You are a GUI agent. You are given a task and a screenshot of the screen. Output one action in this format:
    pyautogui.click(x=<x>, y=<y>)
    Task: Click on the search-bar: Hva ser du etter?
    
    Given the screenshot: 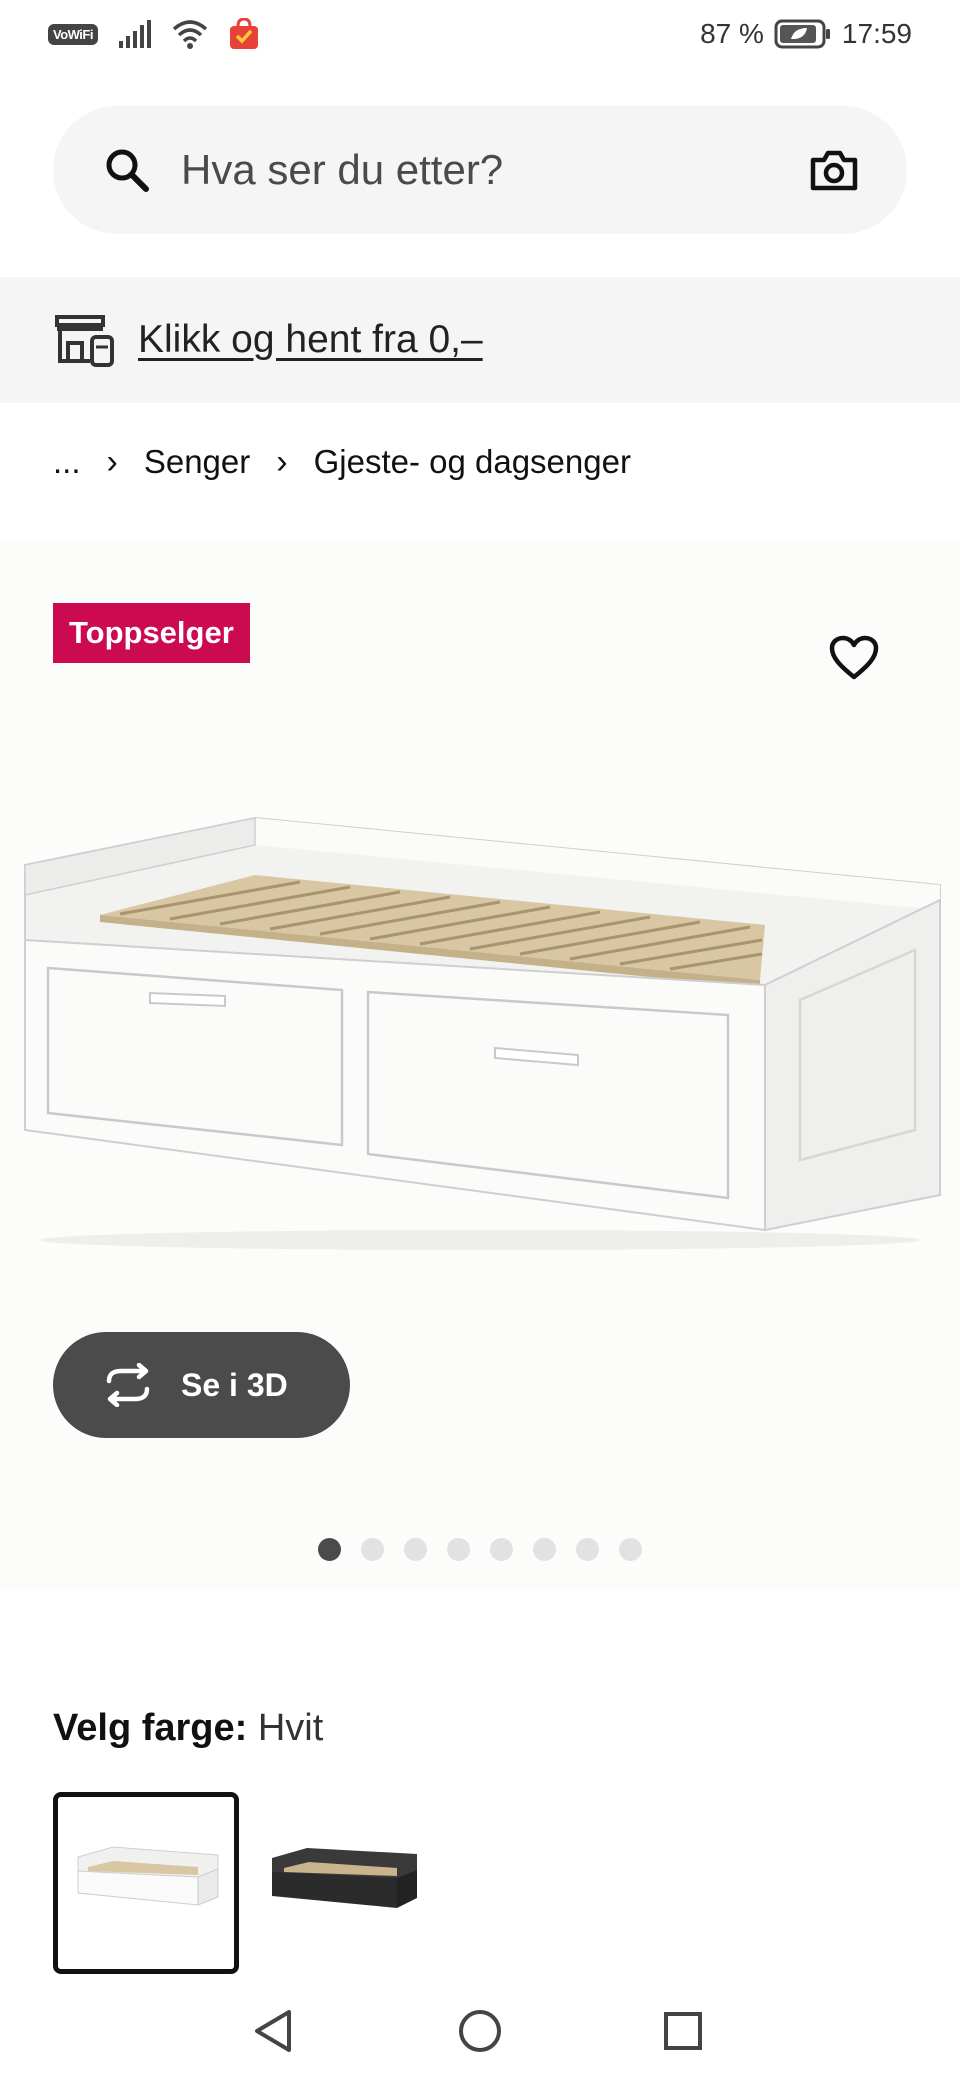 What is the action you would take?
    pyautogui.click(x=480, y=170)
    